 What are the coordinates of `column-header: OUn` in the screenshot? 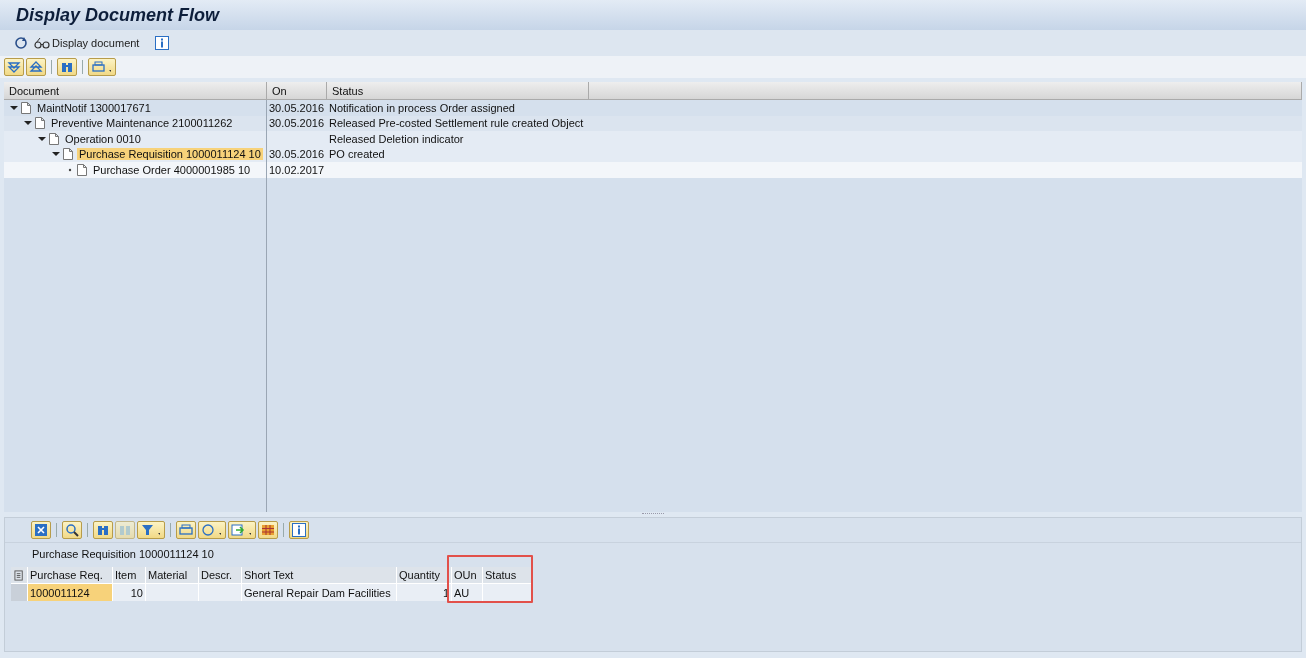 It's located at (467, 575).